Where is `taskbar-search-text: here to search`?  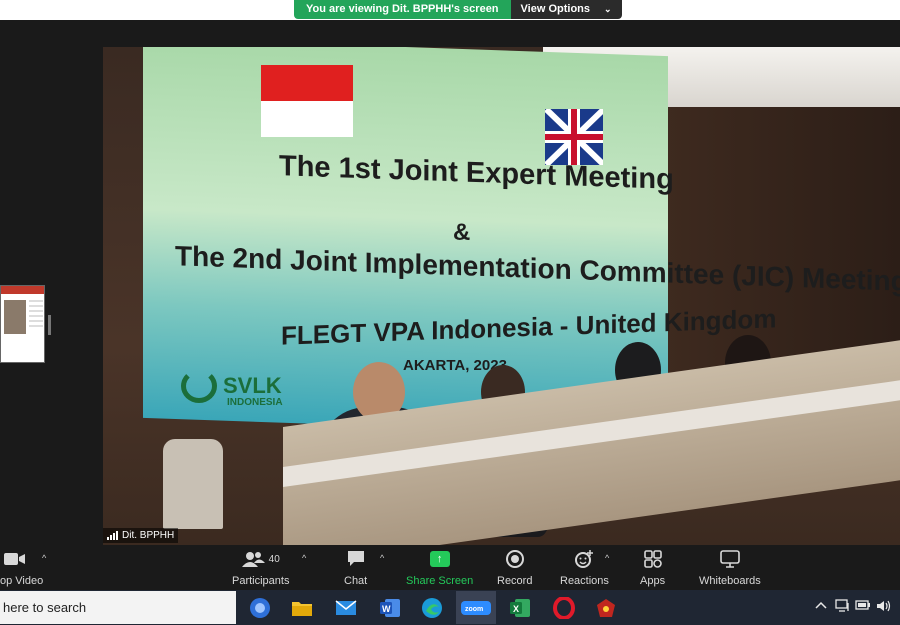 taskbar-search-text: here to search is located at coordinates (45, 607).